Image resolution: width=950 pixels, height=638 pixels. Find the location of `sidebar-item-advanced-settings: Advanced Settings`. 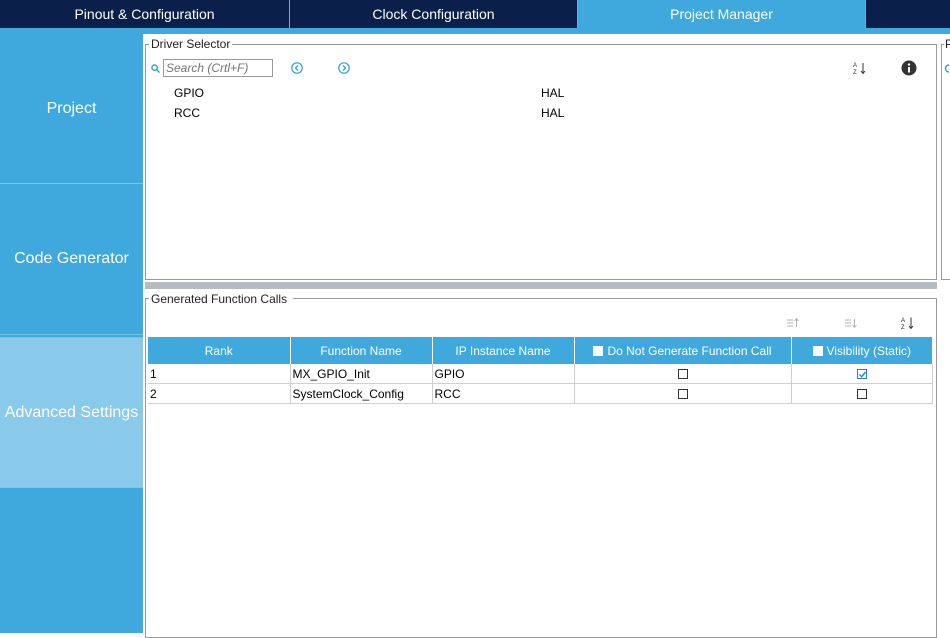

sidebar-item-advanced-settings: Advanced Settings is located at coordinates (71, 412).